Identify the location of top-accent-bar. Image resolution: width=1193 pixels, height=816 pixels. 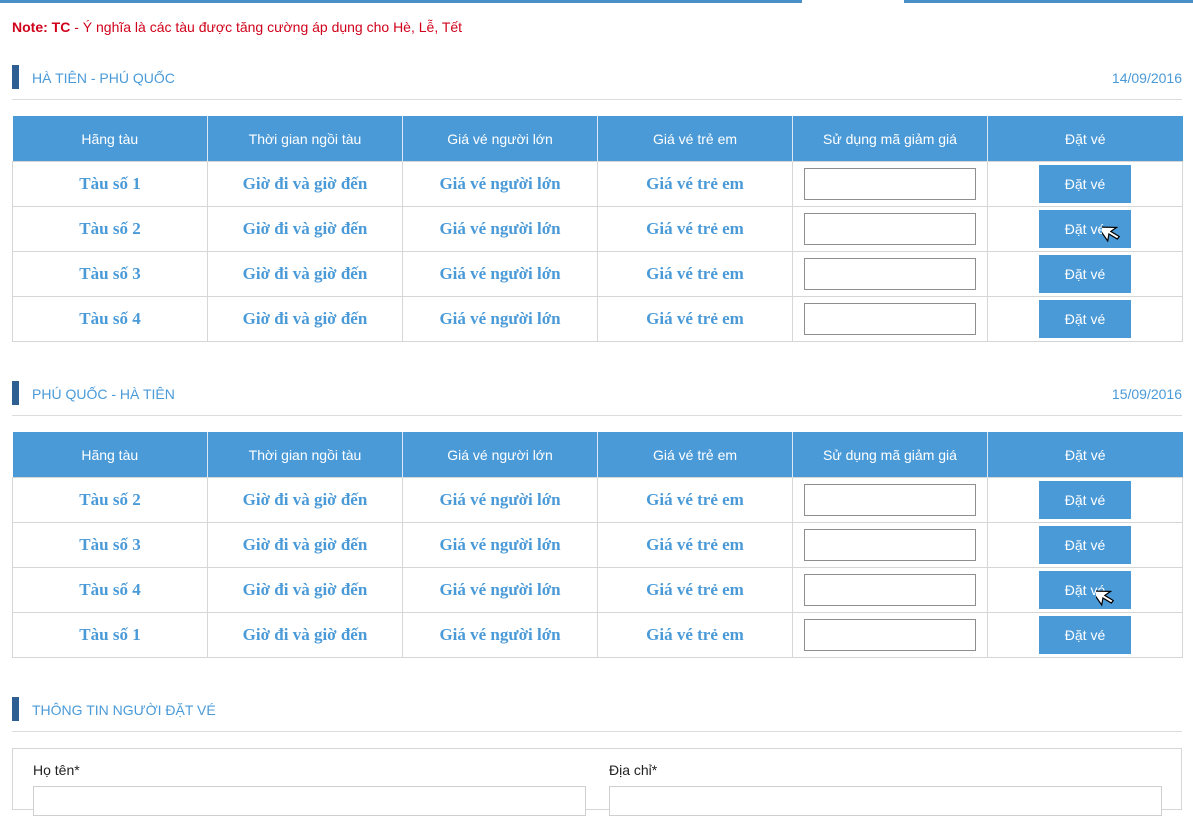
(401, 1).